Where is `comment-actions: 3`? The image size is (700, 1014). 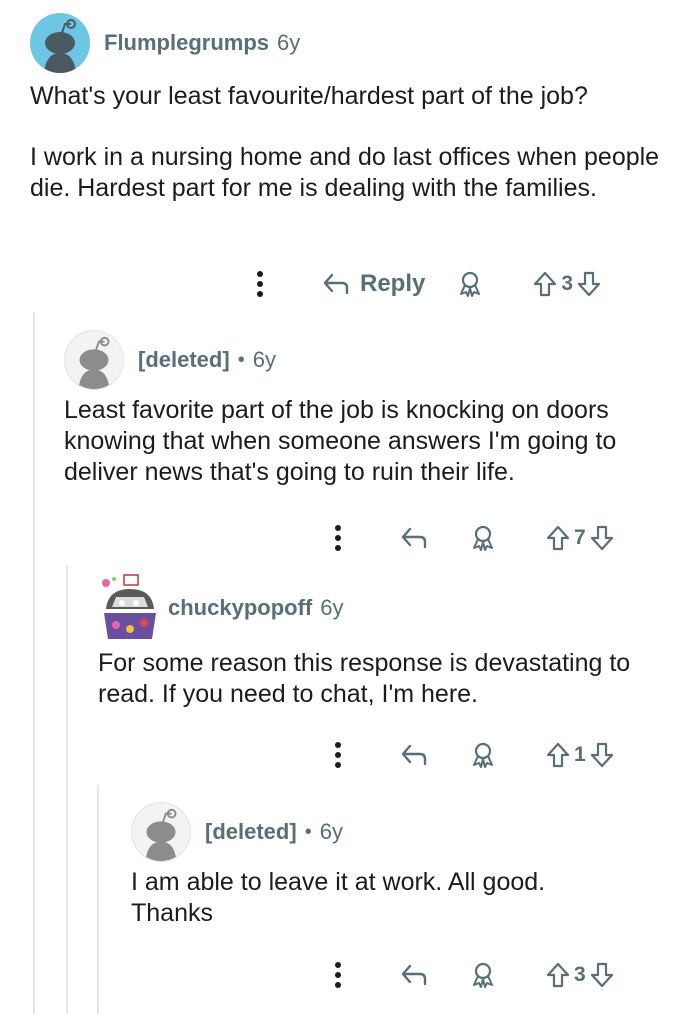 comment-actions: 3 is located at coordinates (471, 975).